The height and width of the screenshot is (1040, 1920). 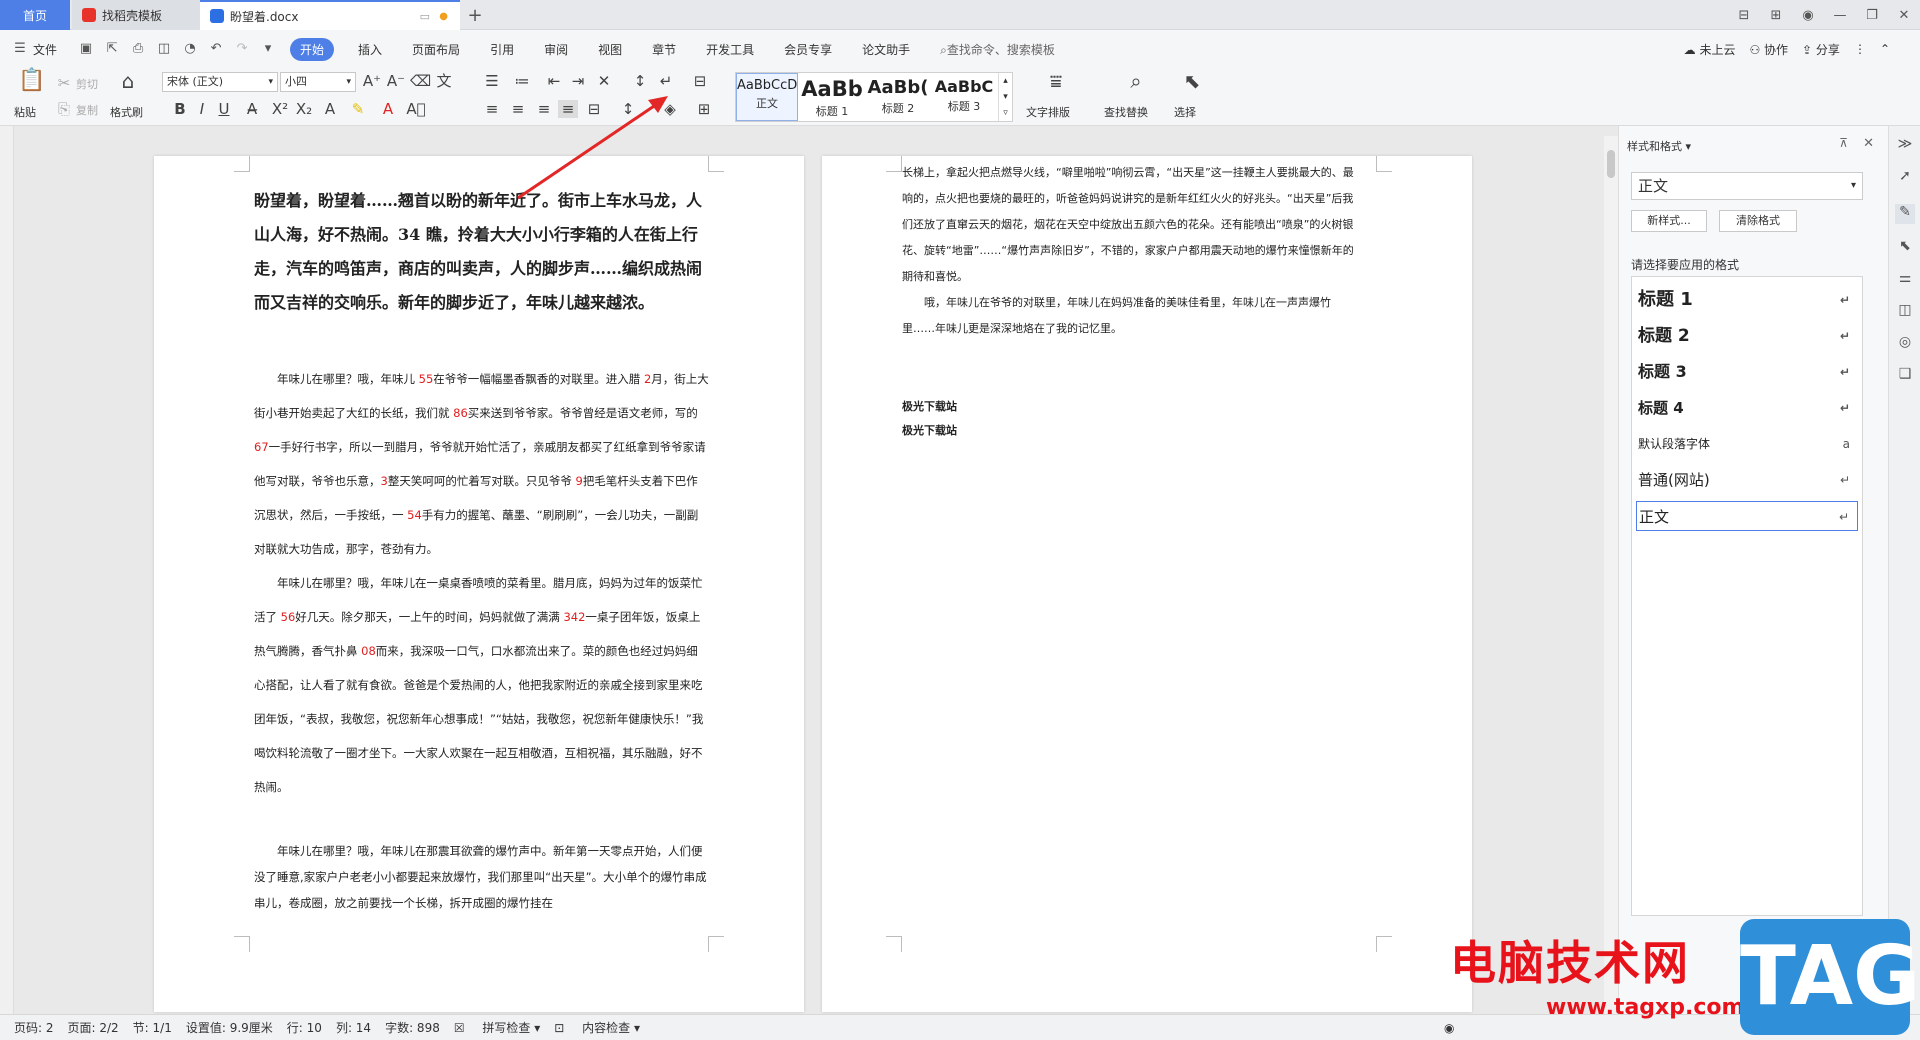 I want to click on pin-icon: ⊼, so click(x=1843, y=143).